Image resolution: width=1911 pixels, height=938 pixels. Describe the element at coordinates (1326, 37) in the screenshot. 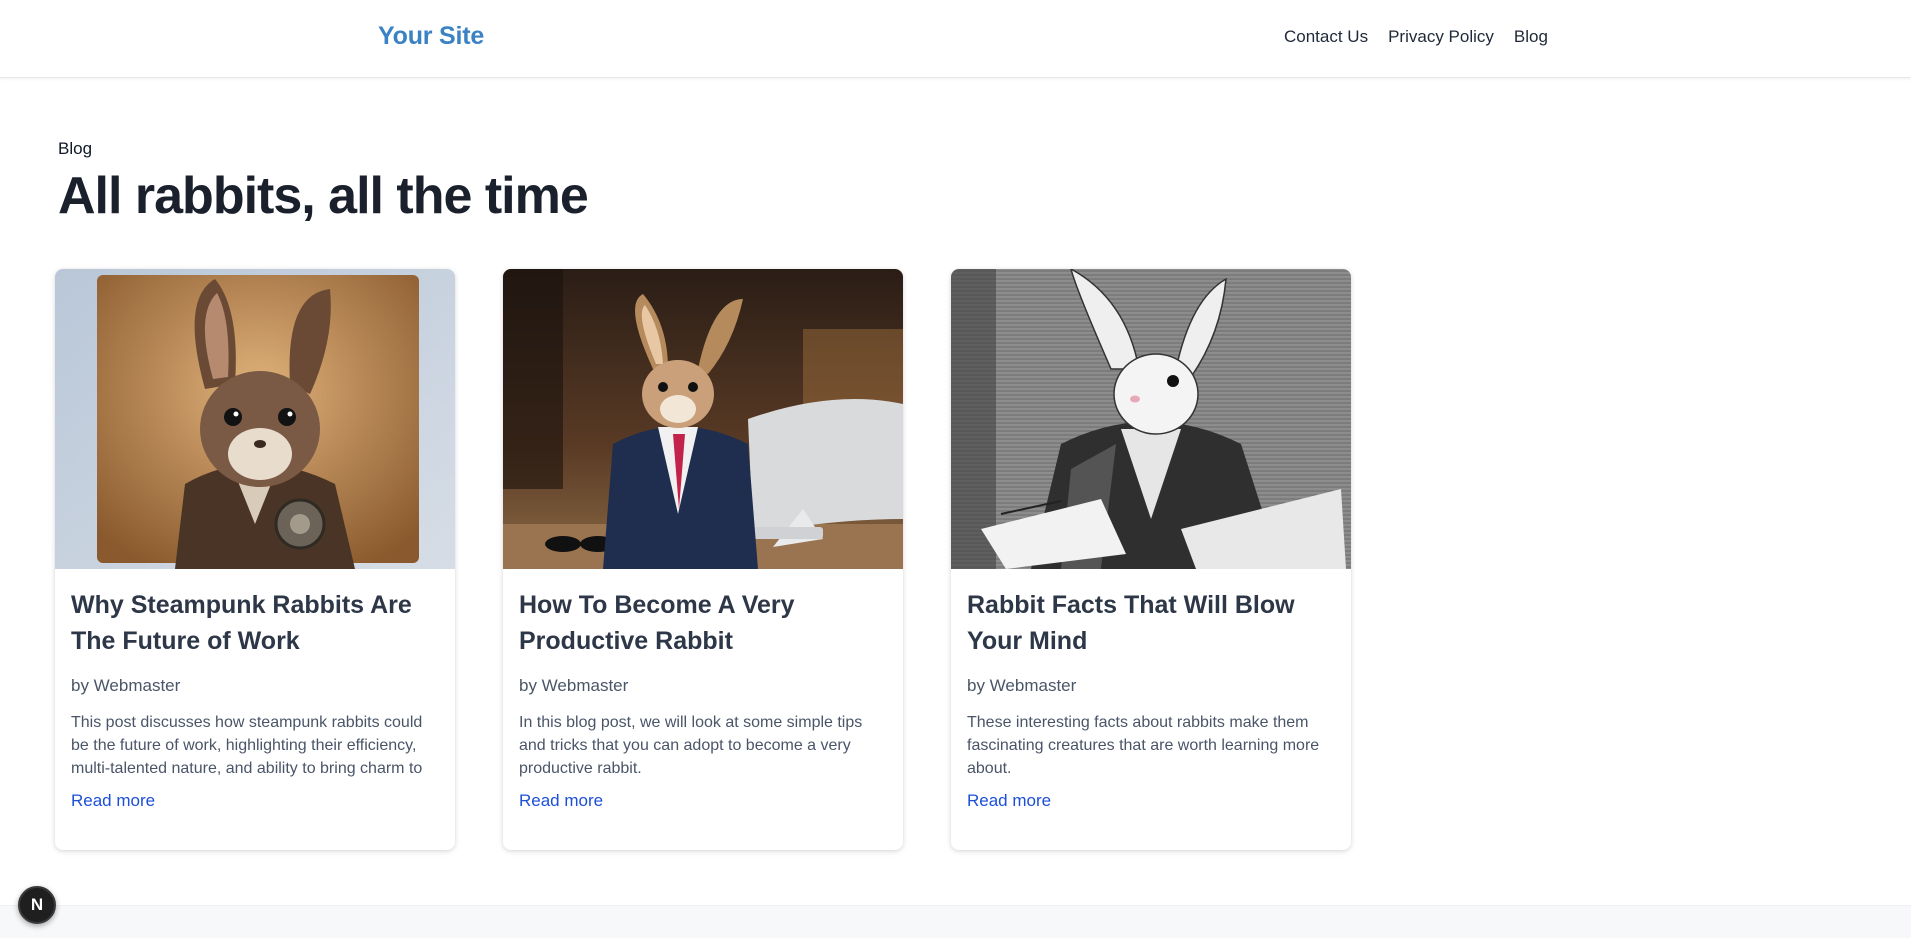

I see `nav-contact-us: Contact Us` at that location.